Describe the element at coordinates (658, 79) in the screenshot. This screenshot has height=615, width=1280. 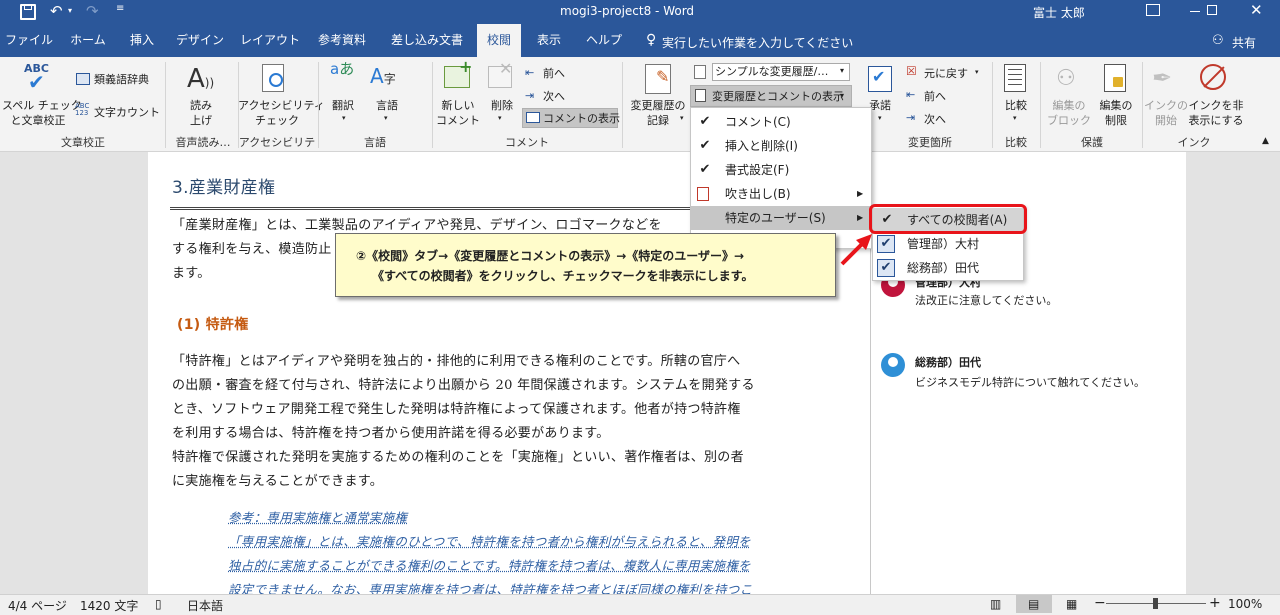
I see `track-changes-icon: ✎` at that location.